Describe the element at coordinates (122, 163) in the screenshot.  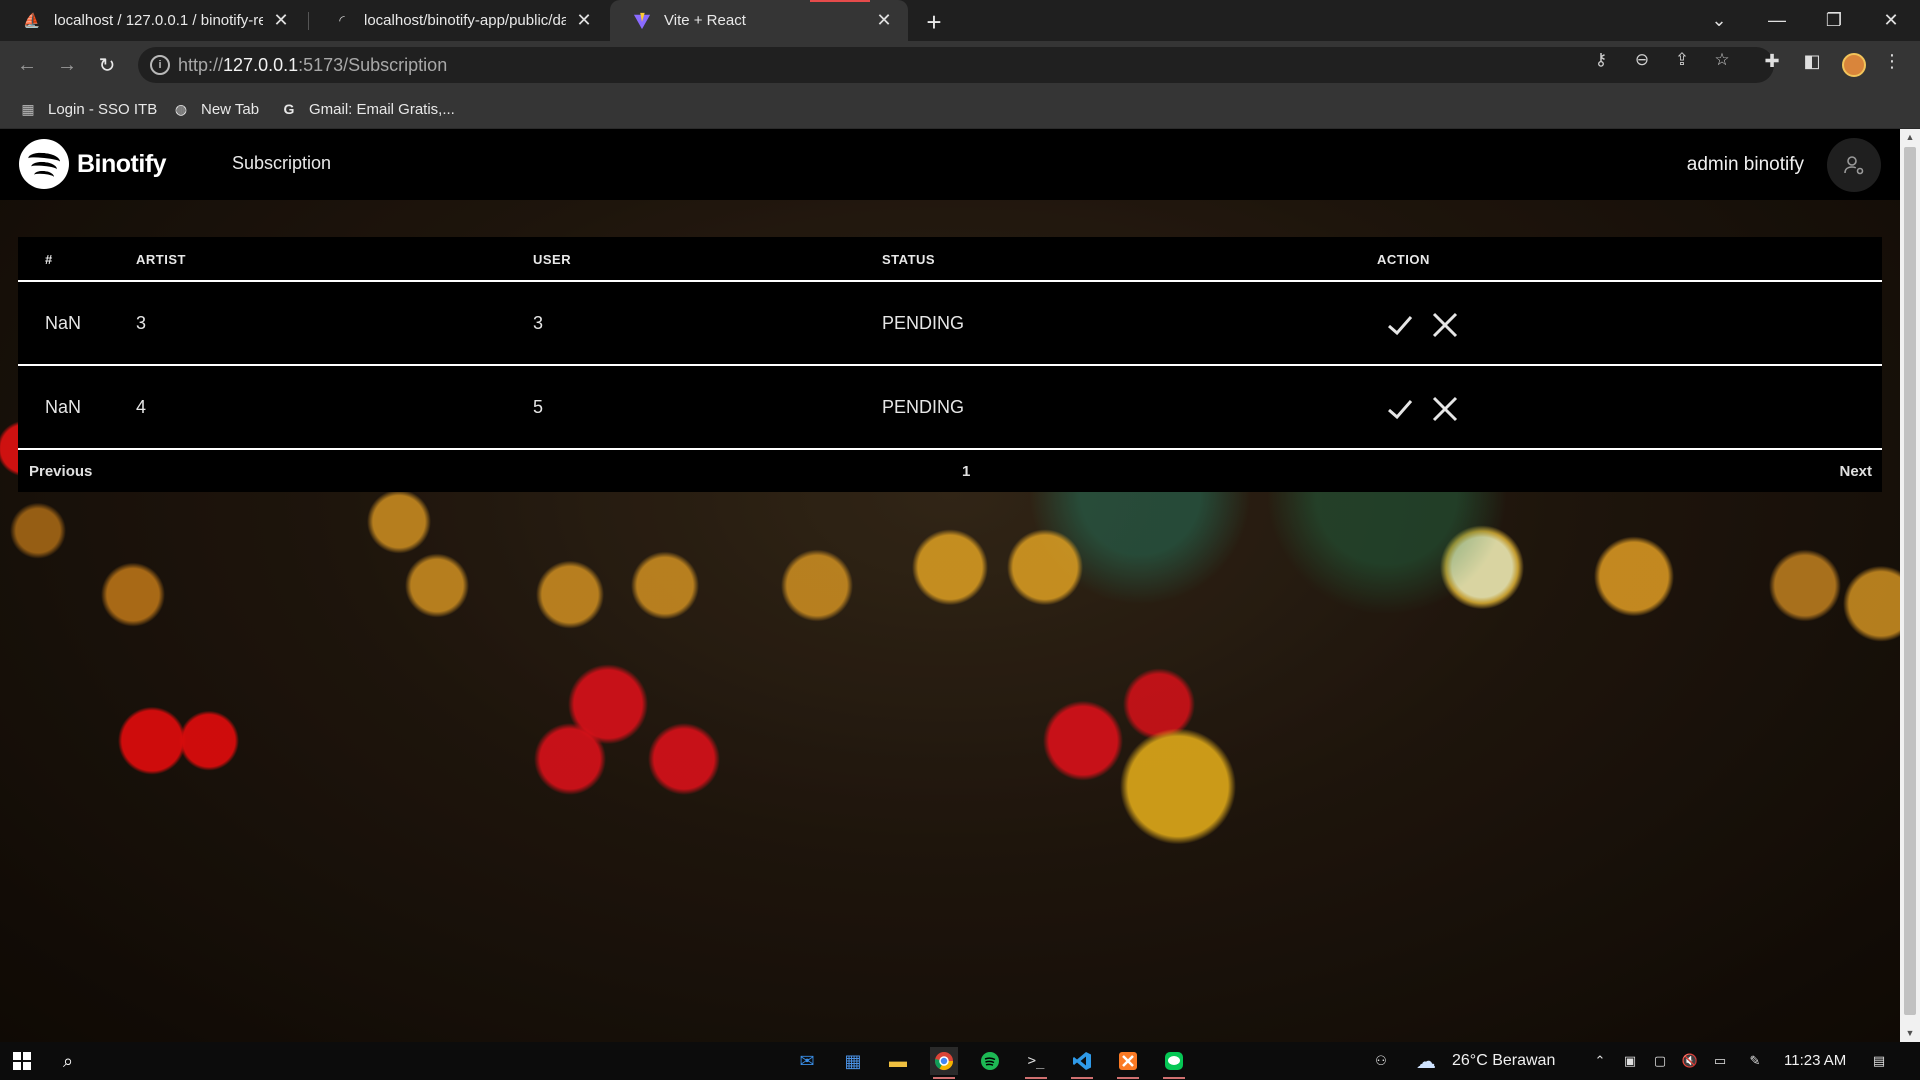
I see `brand-name: Binotify` at that location.